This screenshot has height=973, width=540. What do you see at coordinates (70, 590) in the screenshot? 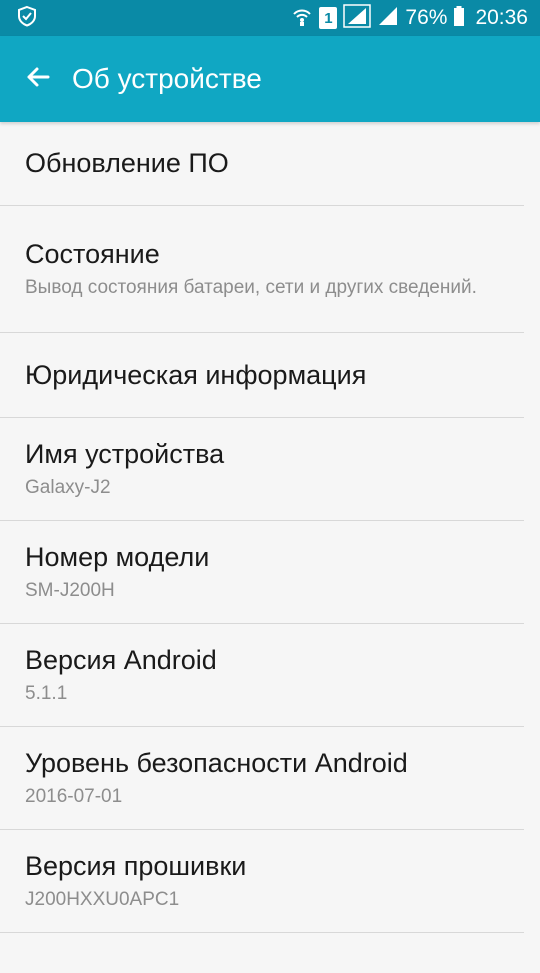
I see `item-subtitle: SM-J200H` at bounding box center [70, 590].